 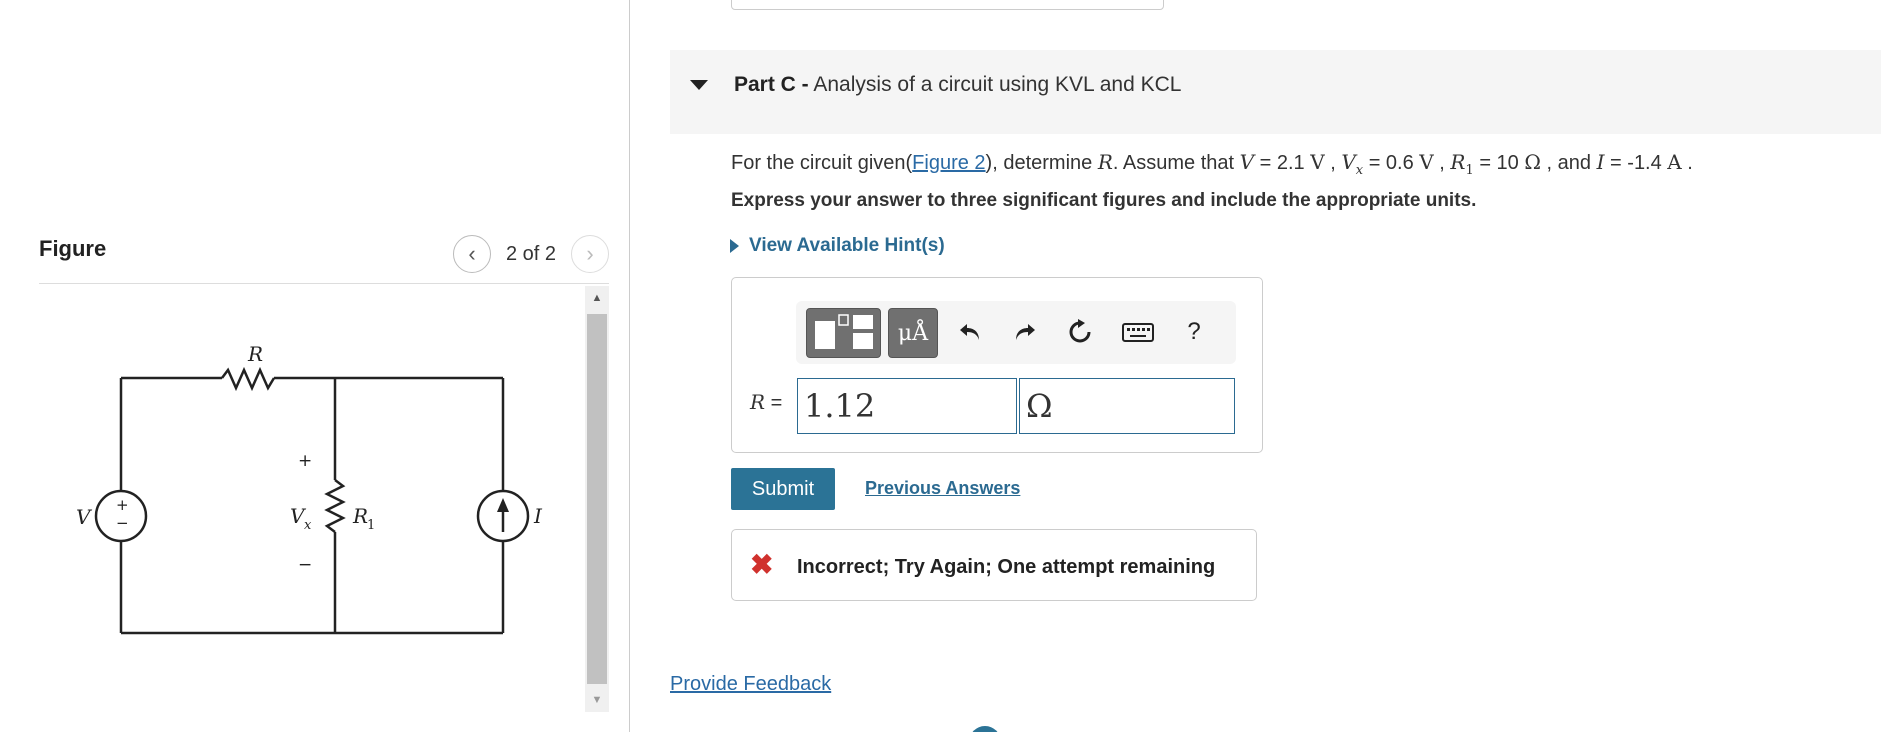 What do you see at coordinates (947, 5) in the screenshot?
I see `previous-part-box` at bounding box center [947, 5].